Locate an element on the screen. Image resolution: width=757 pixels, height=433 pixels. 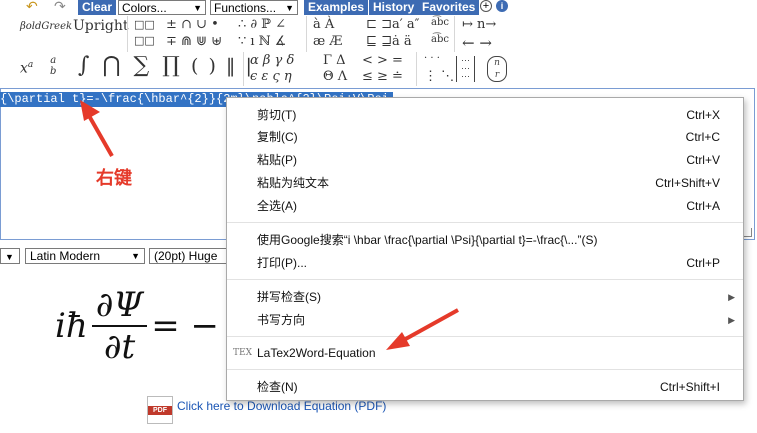
arrow-to-menu-item-icon is located at coordinates (422, 329).